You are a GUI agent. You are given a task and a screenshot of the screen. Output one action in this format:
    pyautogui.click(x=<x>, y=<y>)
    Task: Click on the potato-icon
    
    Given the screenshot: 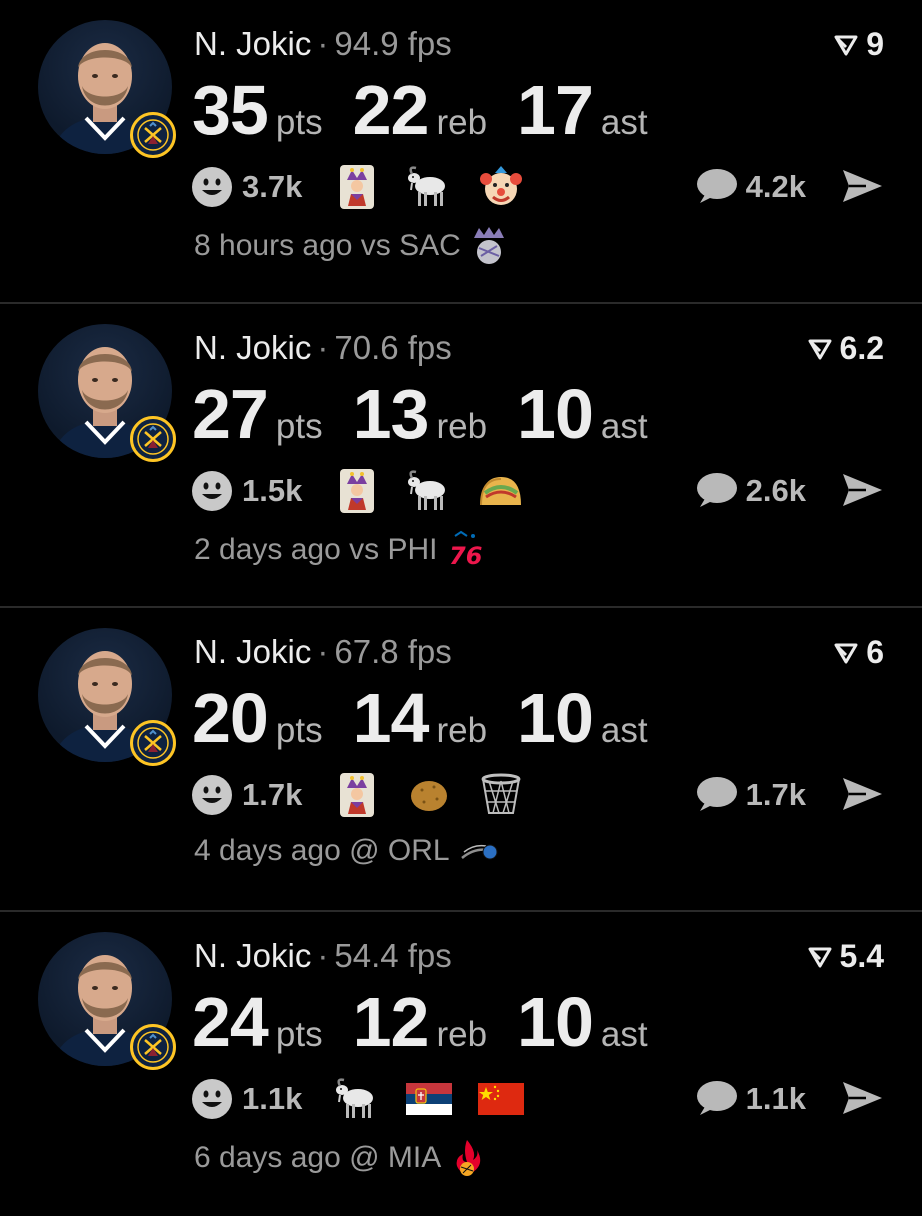 What is the action you would take?
    pyautogui.click(x=429, y=795)
    